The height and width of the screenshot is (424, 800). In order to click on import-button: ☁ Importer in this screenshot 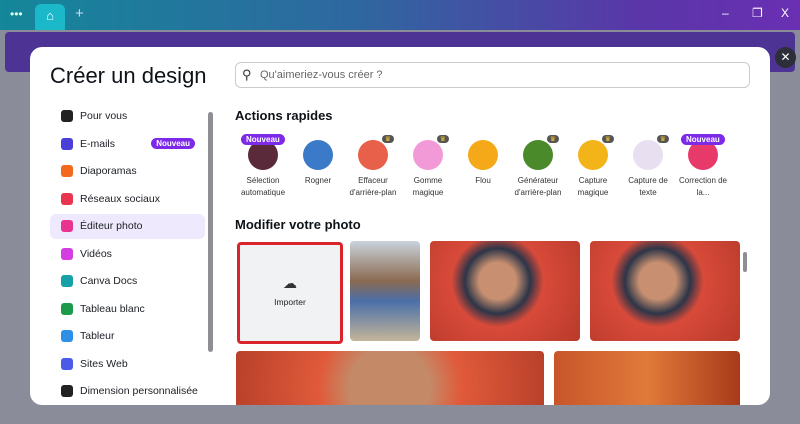, I will do `click(290, 293)`.